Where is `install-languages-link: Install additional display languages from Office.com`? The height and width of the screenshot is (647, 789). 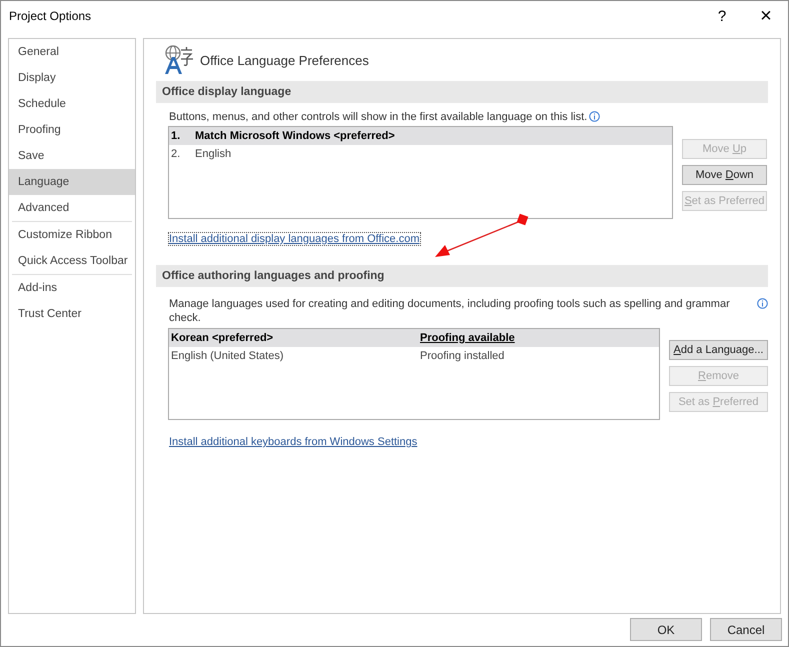 install-languages-link: Install additional display languages from Office.com is located at coordinates (294, 239).